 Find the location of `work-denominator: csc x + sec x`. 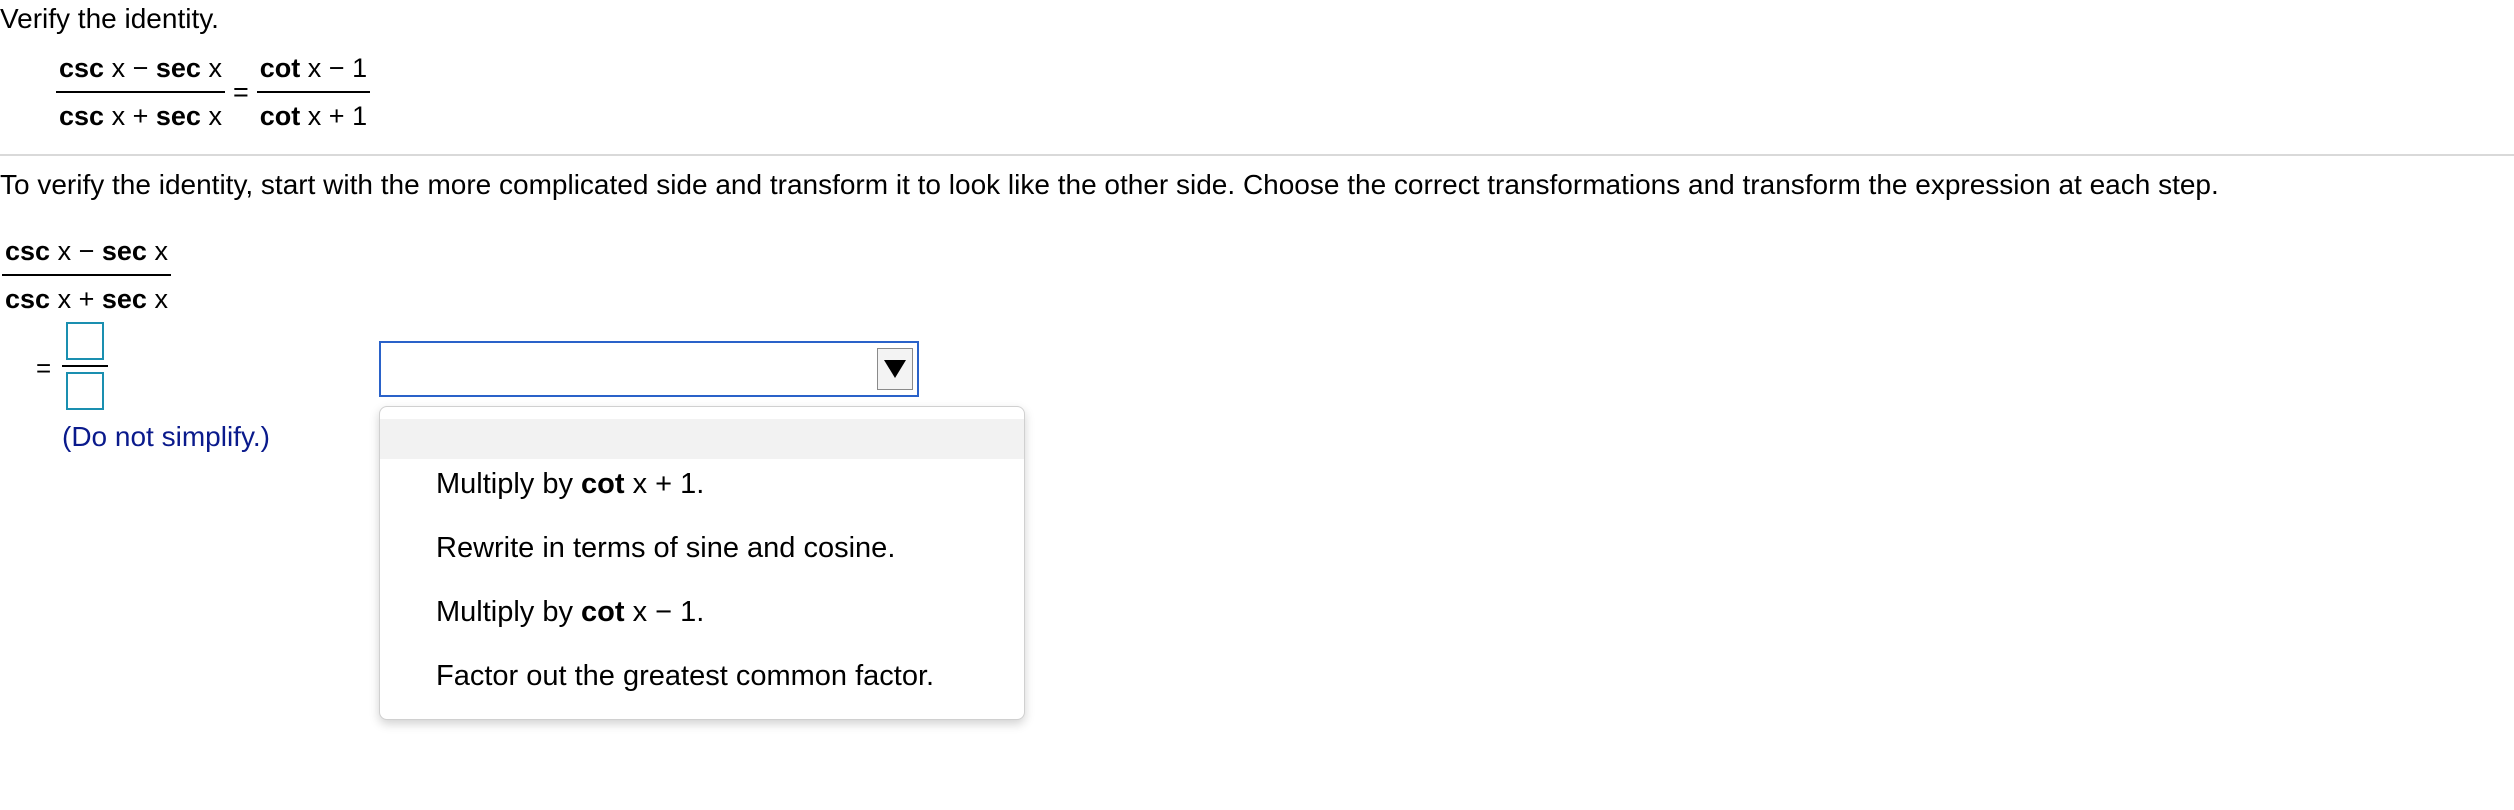

work-denominator: csc x + sec x is located at coordinates (86, 299).